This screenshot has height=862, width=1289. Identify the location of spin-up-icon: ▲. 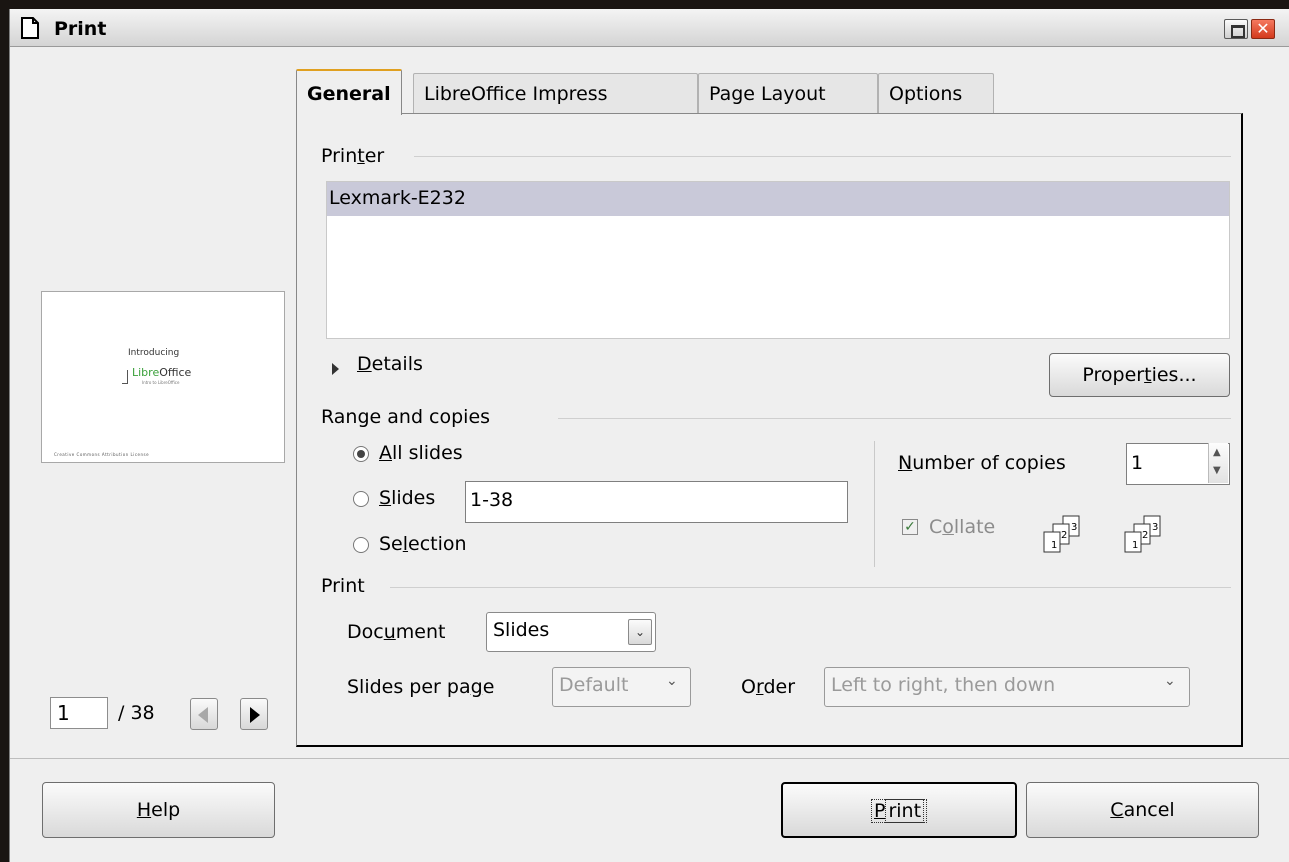
(1217, 452).